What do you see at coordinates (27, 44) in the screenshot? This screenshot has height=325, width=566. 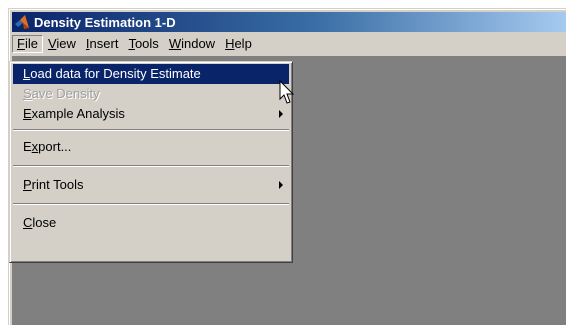 I see `menu-file: File` at bounding box center [27, 44].